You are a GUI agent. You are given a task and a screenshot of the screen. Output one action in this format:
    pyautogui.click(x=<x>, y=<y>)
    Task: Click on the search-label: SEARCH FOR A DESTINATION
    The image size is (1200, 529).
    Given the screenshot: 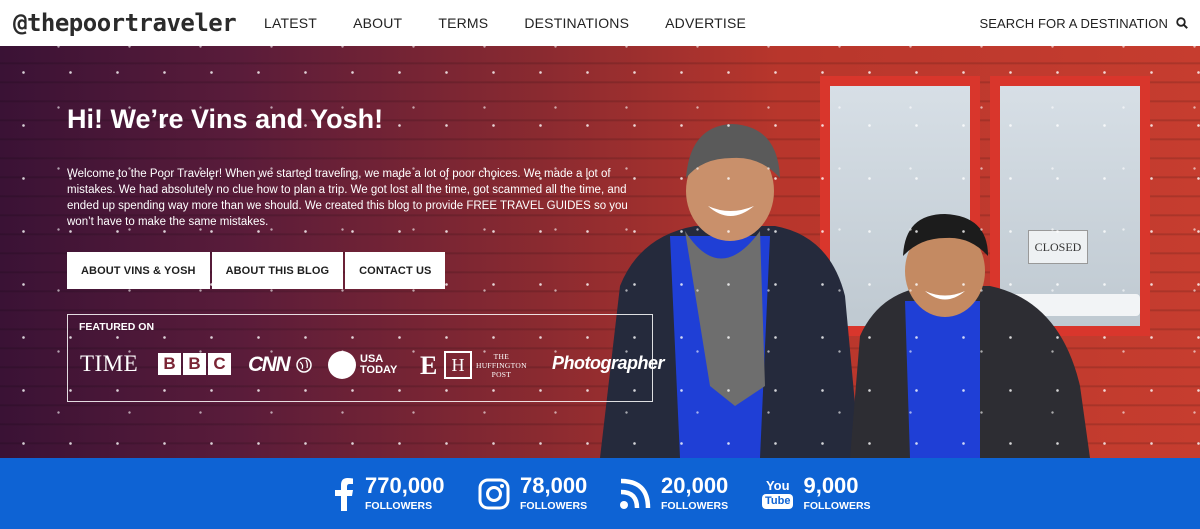 What is the action you would take?
    pyautogui.click(x=1073, y=23)
    